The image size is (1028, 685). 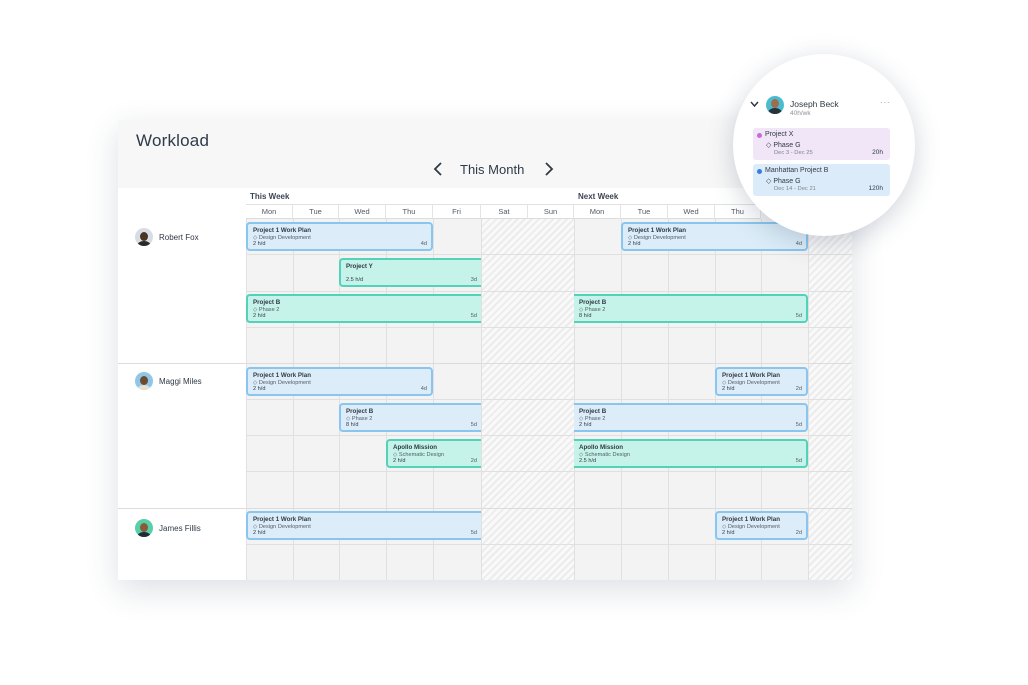 I want to click on day-header: Fri, so click(x=457, y=212).